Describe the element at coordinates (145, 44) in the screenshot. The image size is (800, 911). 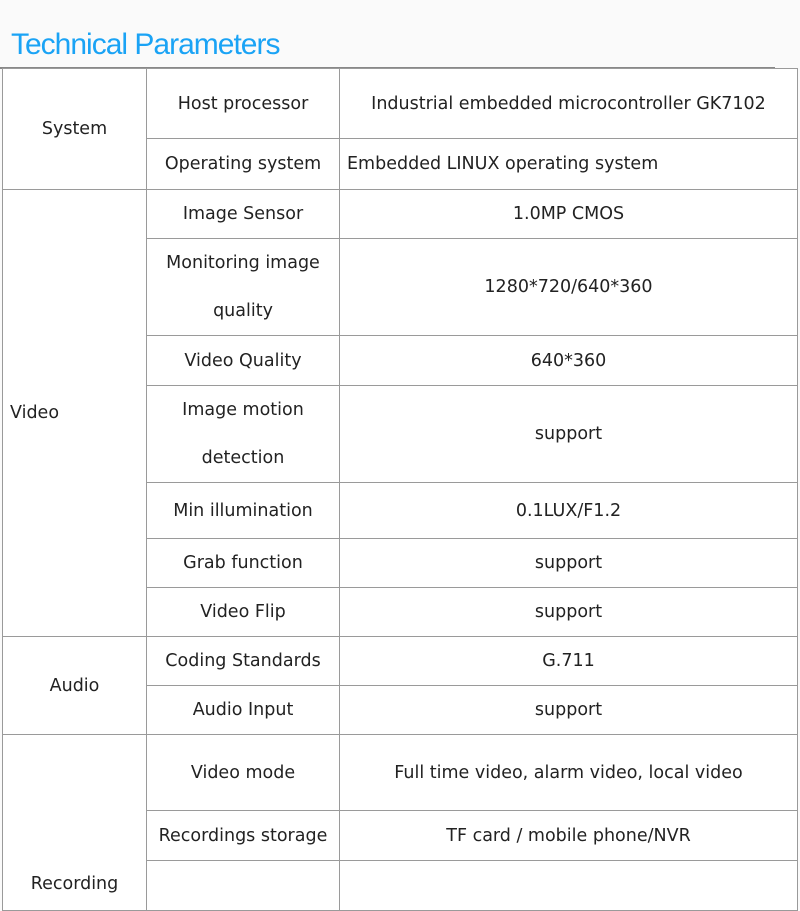
I see `page-title: Technical Parameters` at that location.